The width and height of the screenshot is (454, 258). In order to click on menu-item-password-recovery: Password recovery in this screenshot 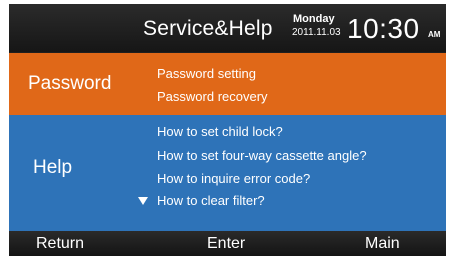, I will do `click(212, 96)`.